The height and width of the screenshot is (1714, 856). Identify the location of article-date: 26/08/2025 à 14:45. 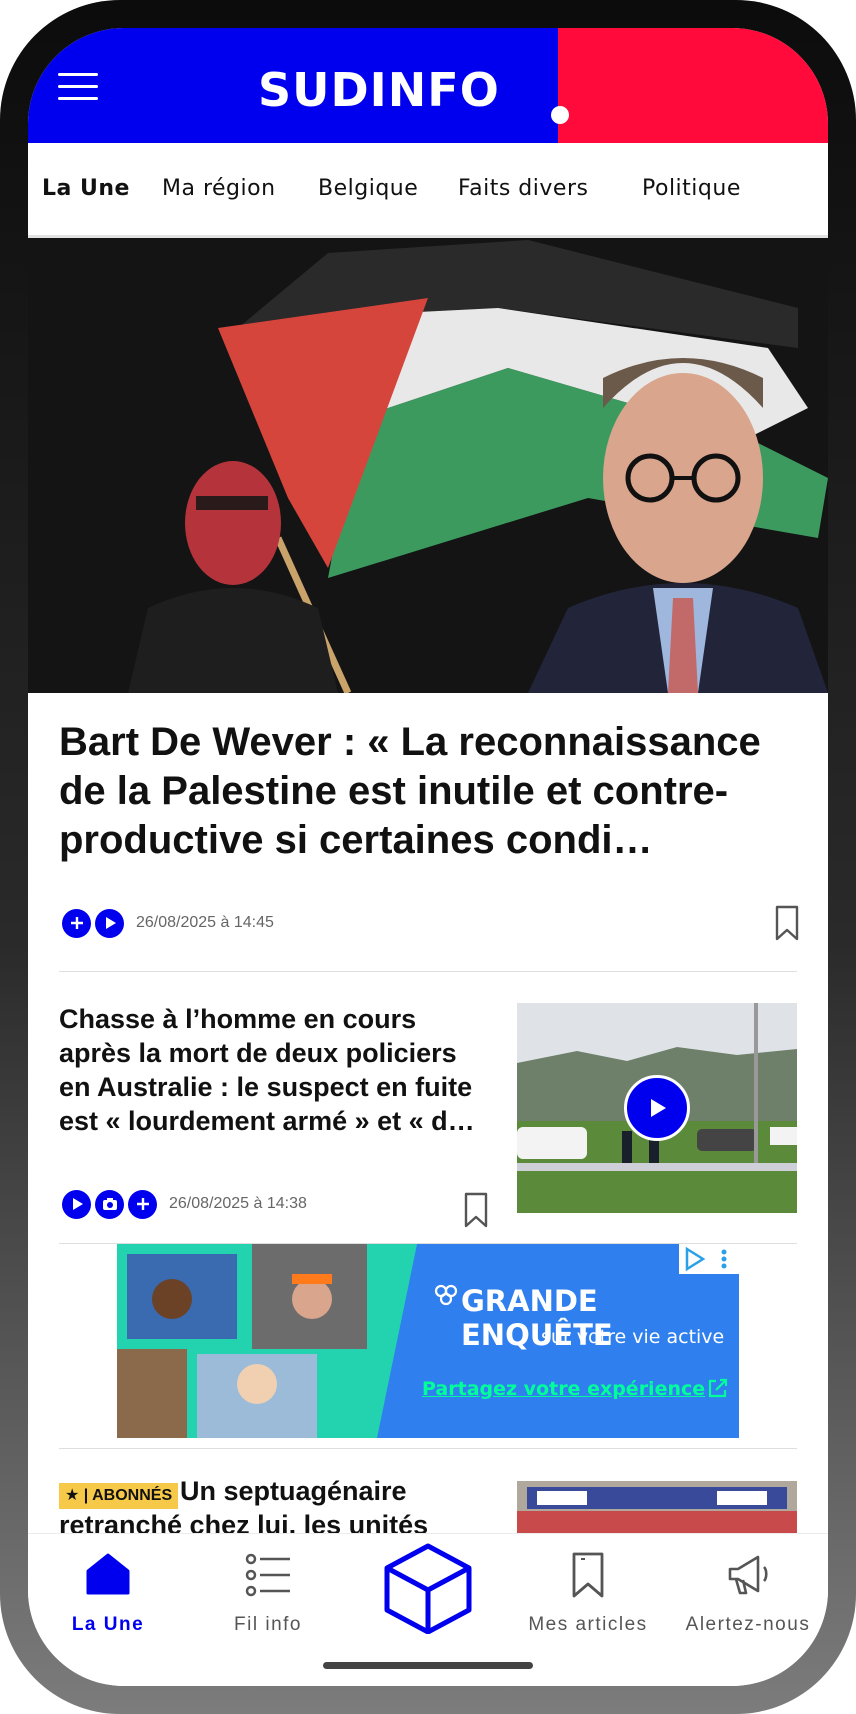
(205, 922).